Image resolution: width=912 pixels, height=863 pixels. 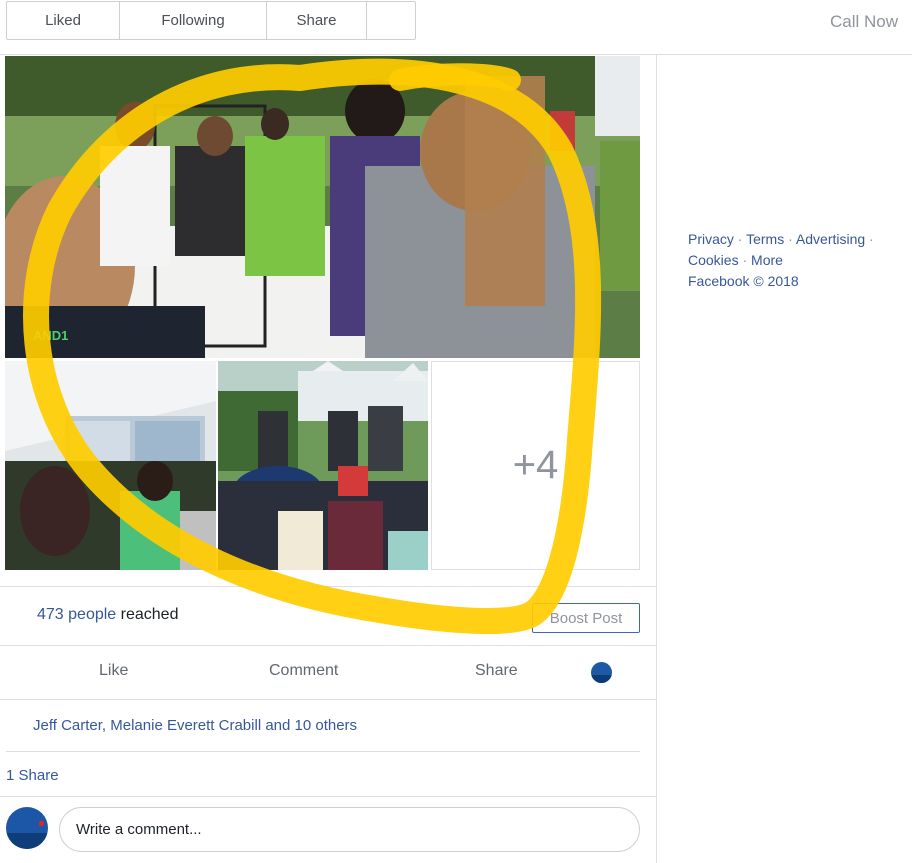 I want to click on share-button: Share, so click(x=496, y=671).